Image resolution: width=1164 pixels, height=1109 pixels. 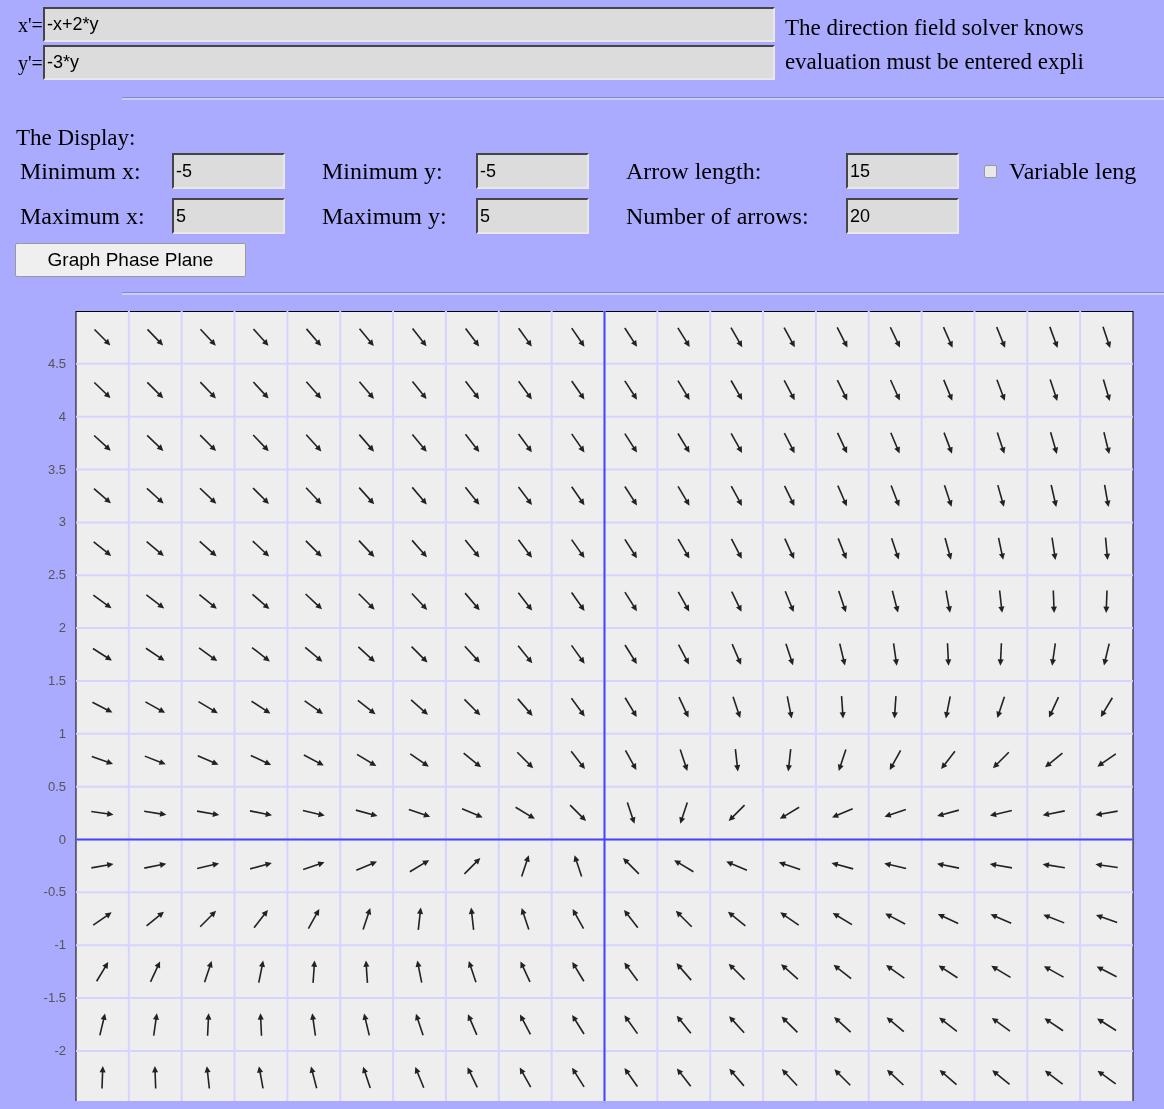 I want to click on axis-tick-label: 1, so click(x=62, y=733).